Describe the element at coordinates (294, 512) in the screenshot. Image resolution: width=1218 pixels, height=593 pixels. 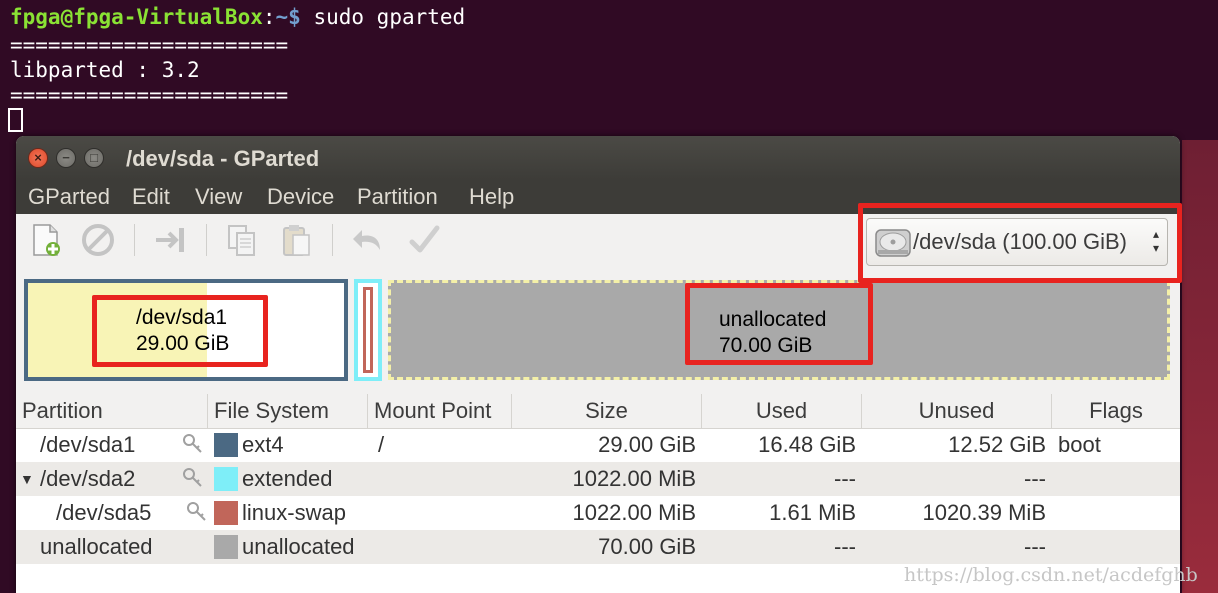
I see `cell-filesystem: linux-swap` at that location.